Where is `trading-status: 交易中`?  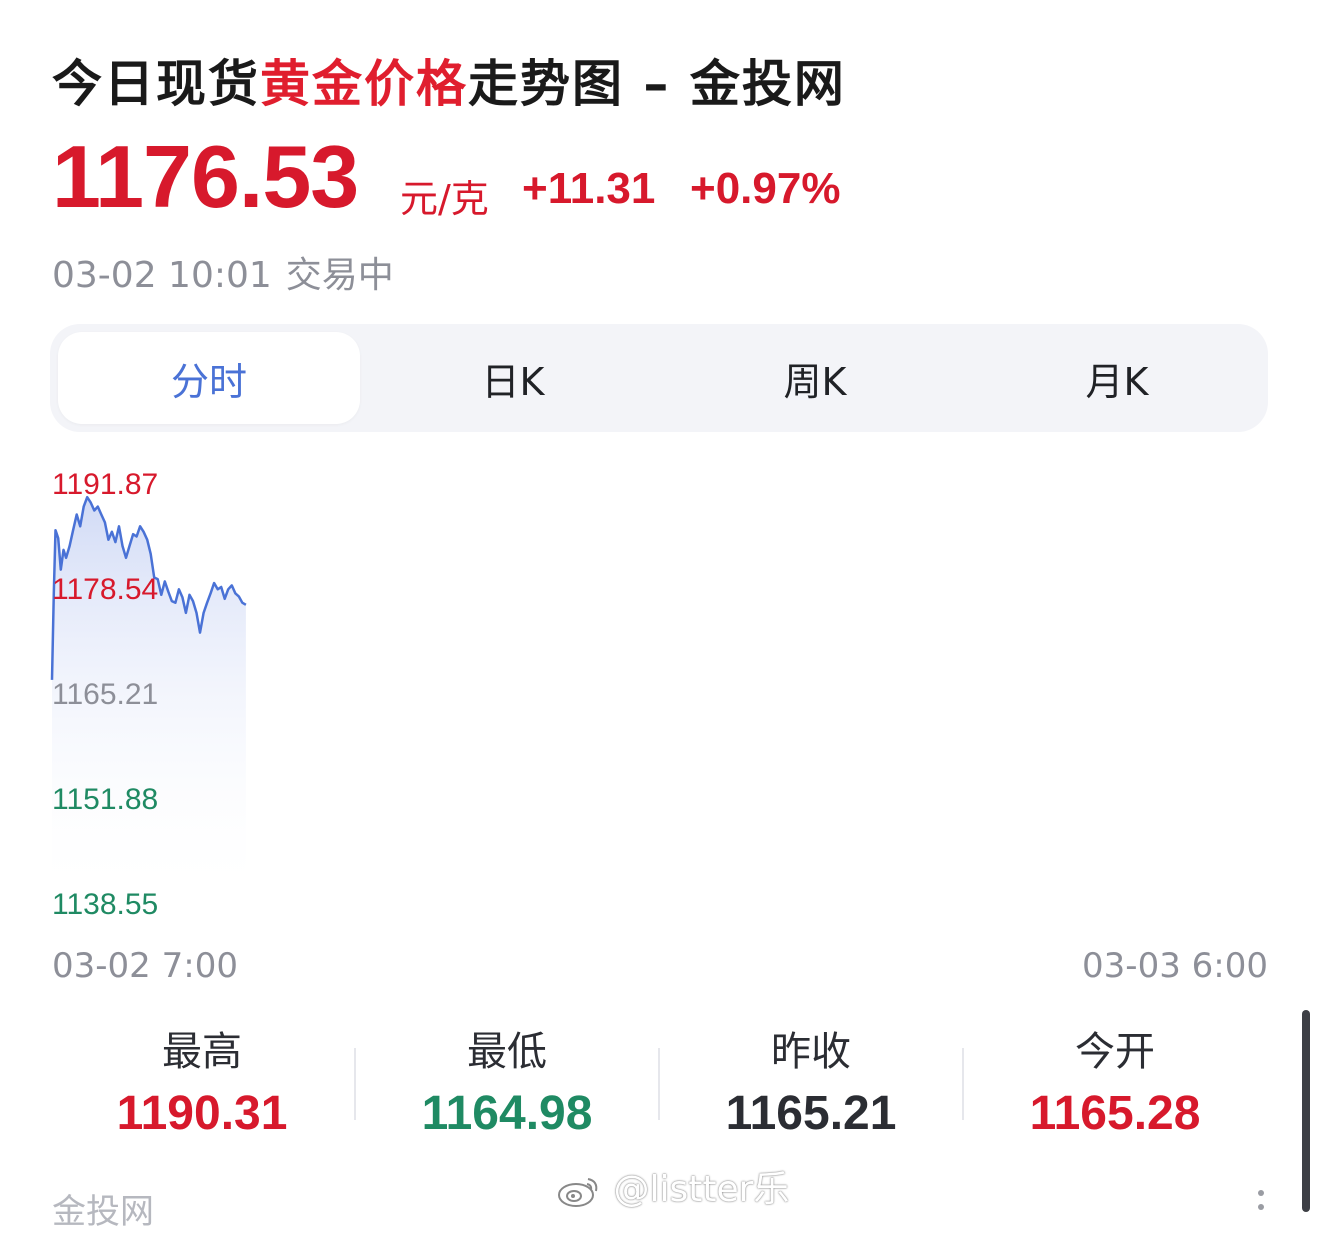 trading-status: 交易中 is located at coordinates (339, 275).